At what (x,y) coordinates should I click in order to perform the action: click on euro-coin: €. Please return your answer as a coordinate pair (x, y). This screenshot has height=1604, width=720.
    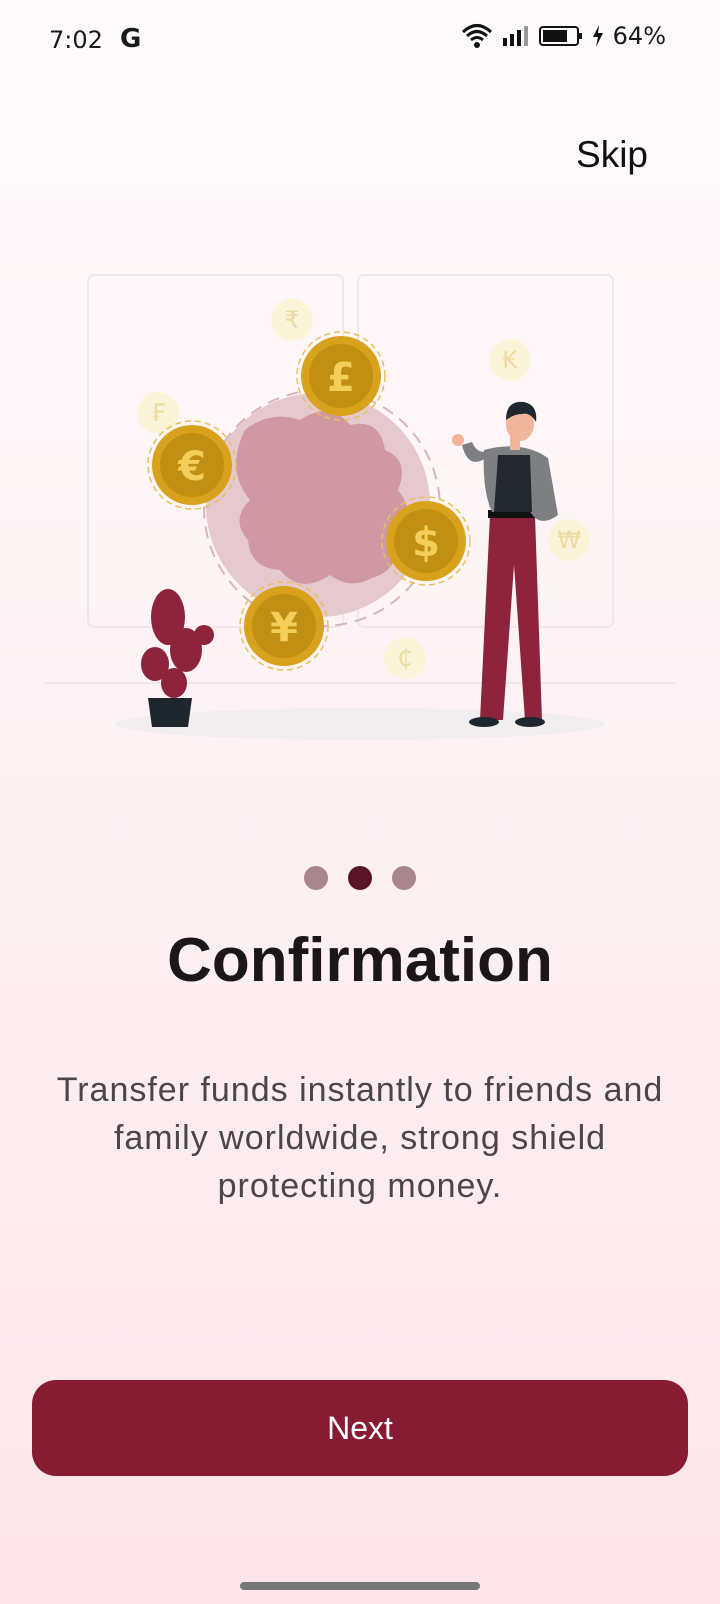
    Looking at the image, I should click on (192, 465).